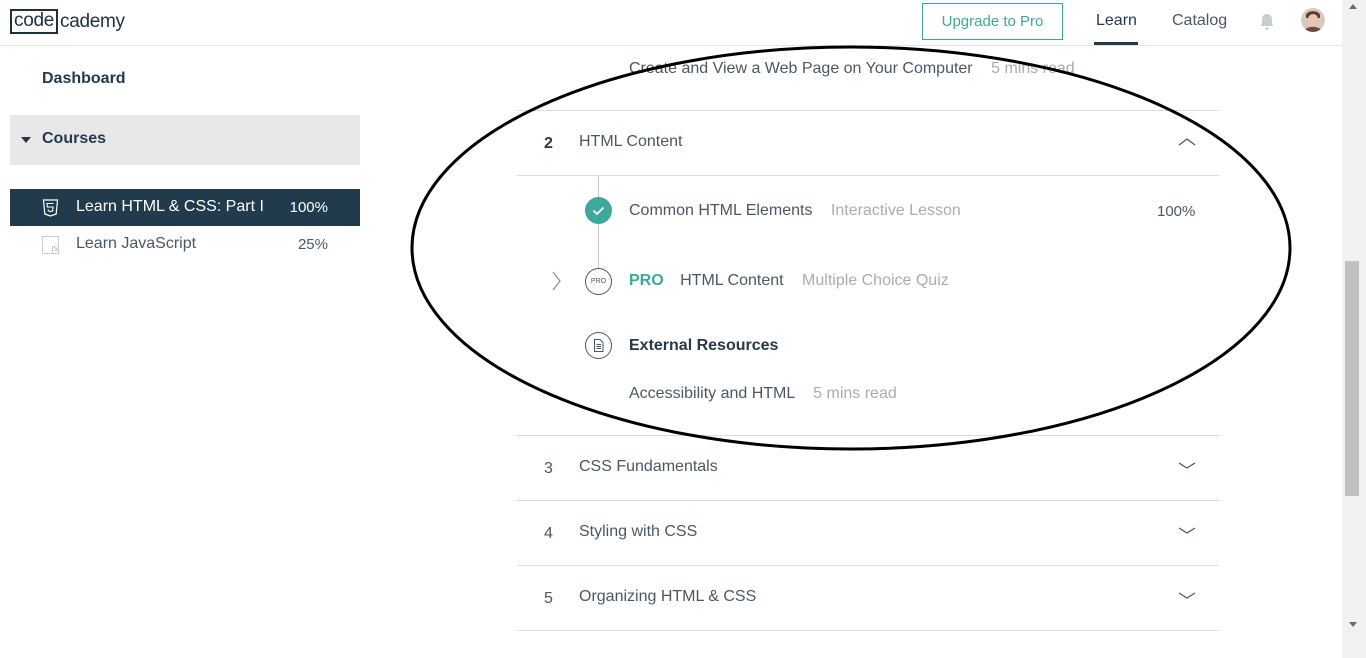  Describe the element at coordinates (34, 21) in the screenshot. I see `logo-boxed-text: code` at that location.